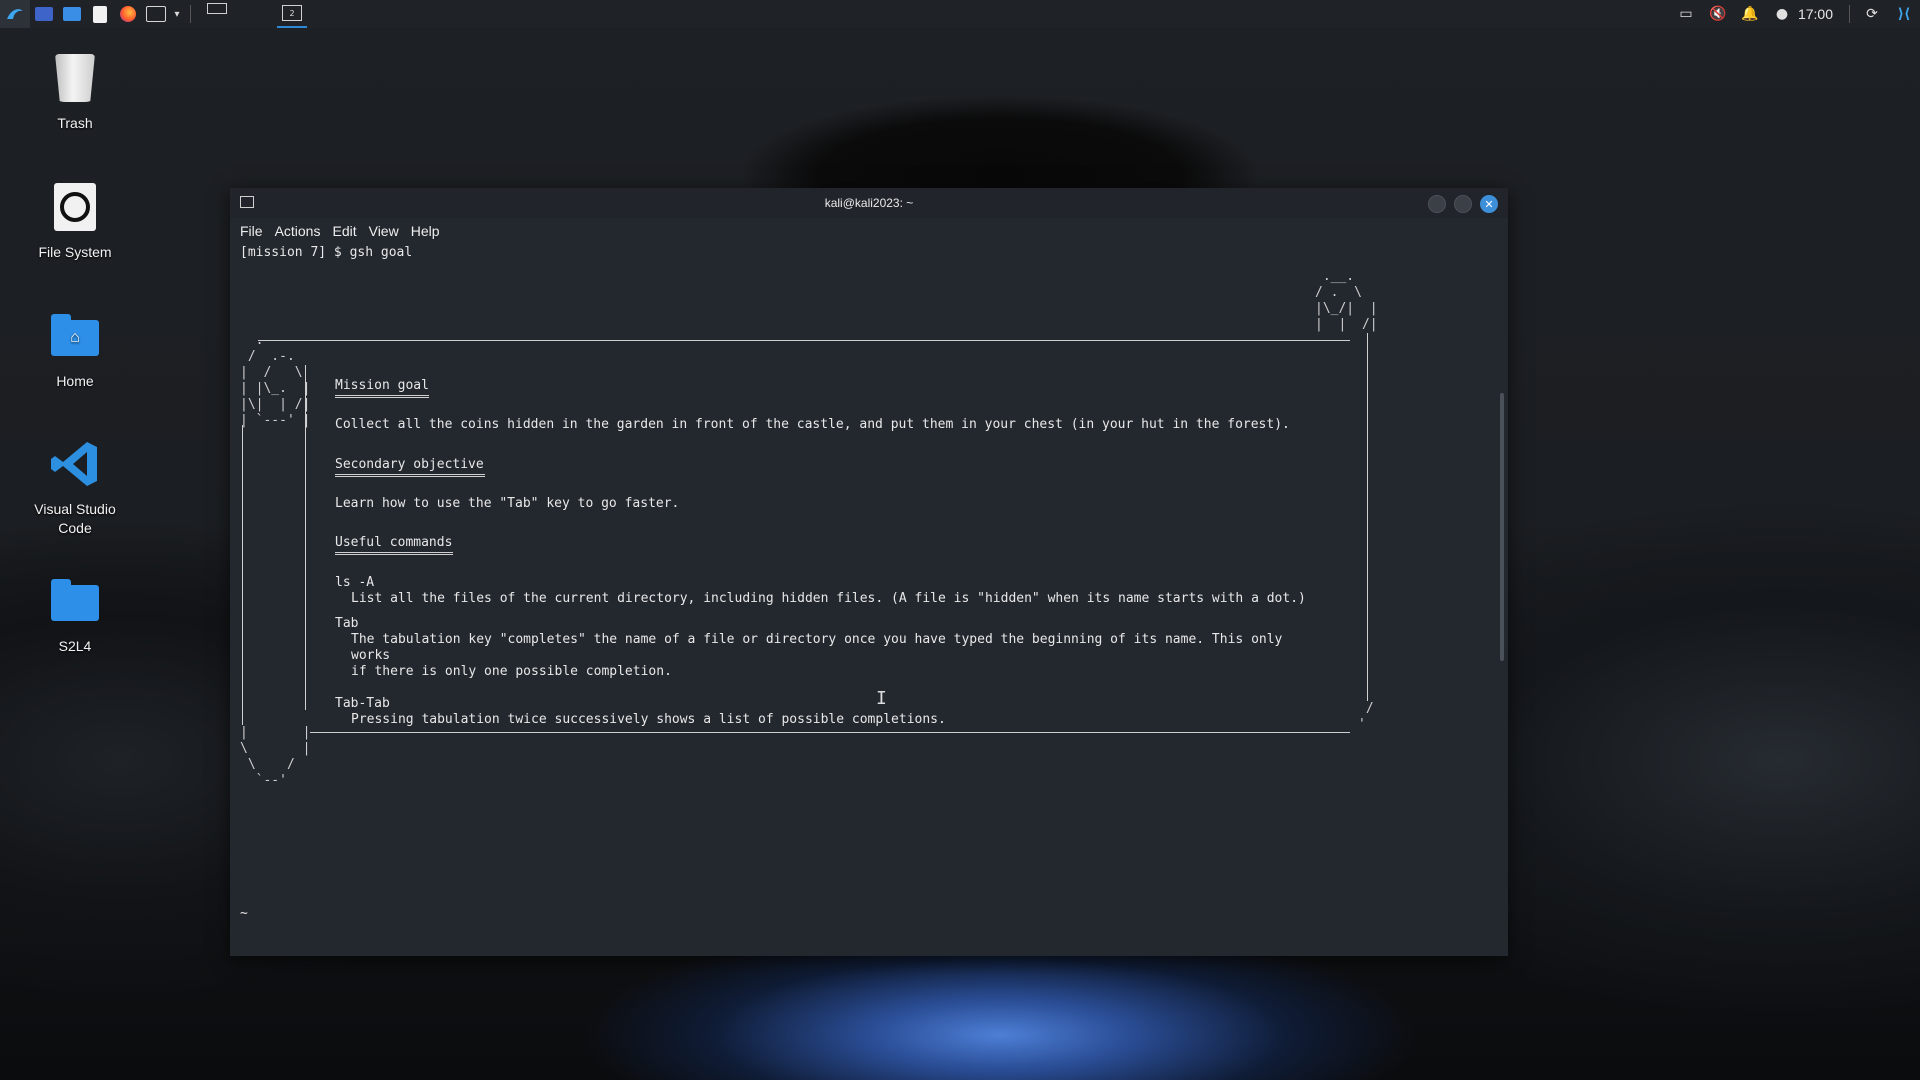  I want to click on scroll-bottom-edge, so click(830, 732).